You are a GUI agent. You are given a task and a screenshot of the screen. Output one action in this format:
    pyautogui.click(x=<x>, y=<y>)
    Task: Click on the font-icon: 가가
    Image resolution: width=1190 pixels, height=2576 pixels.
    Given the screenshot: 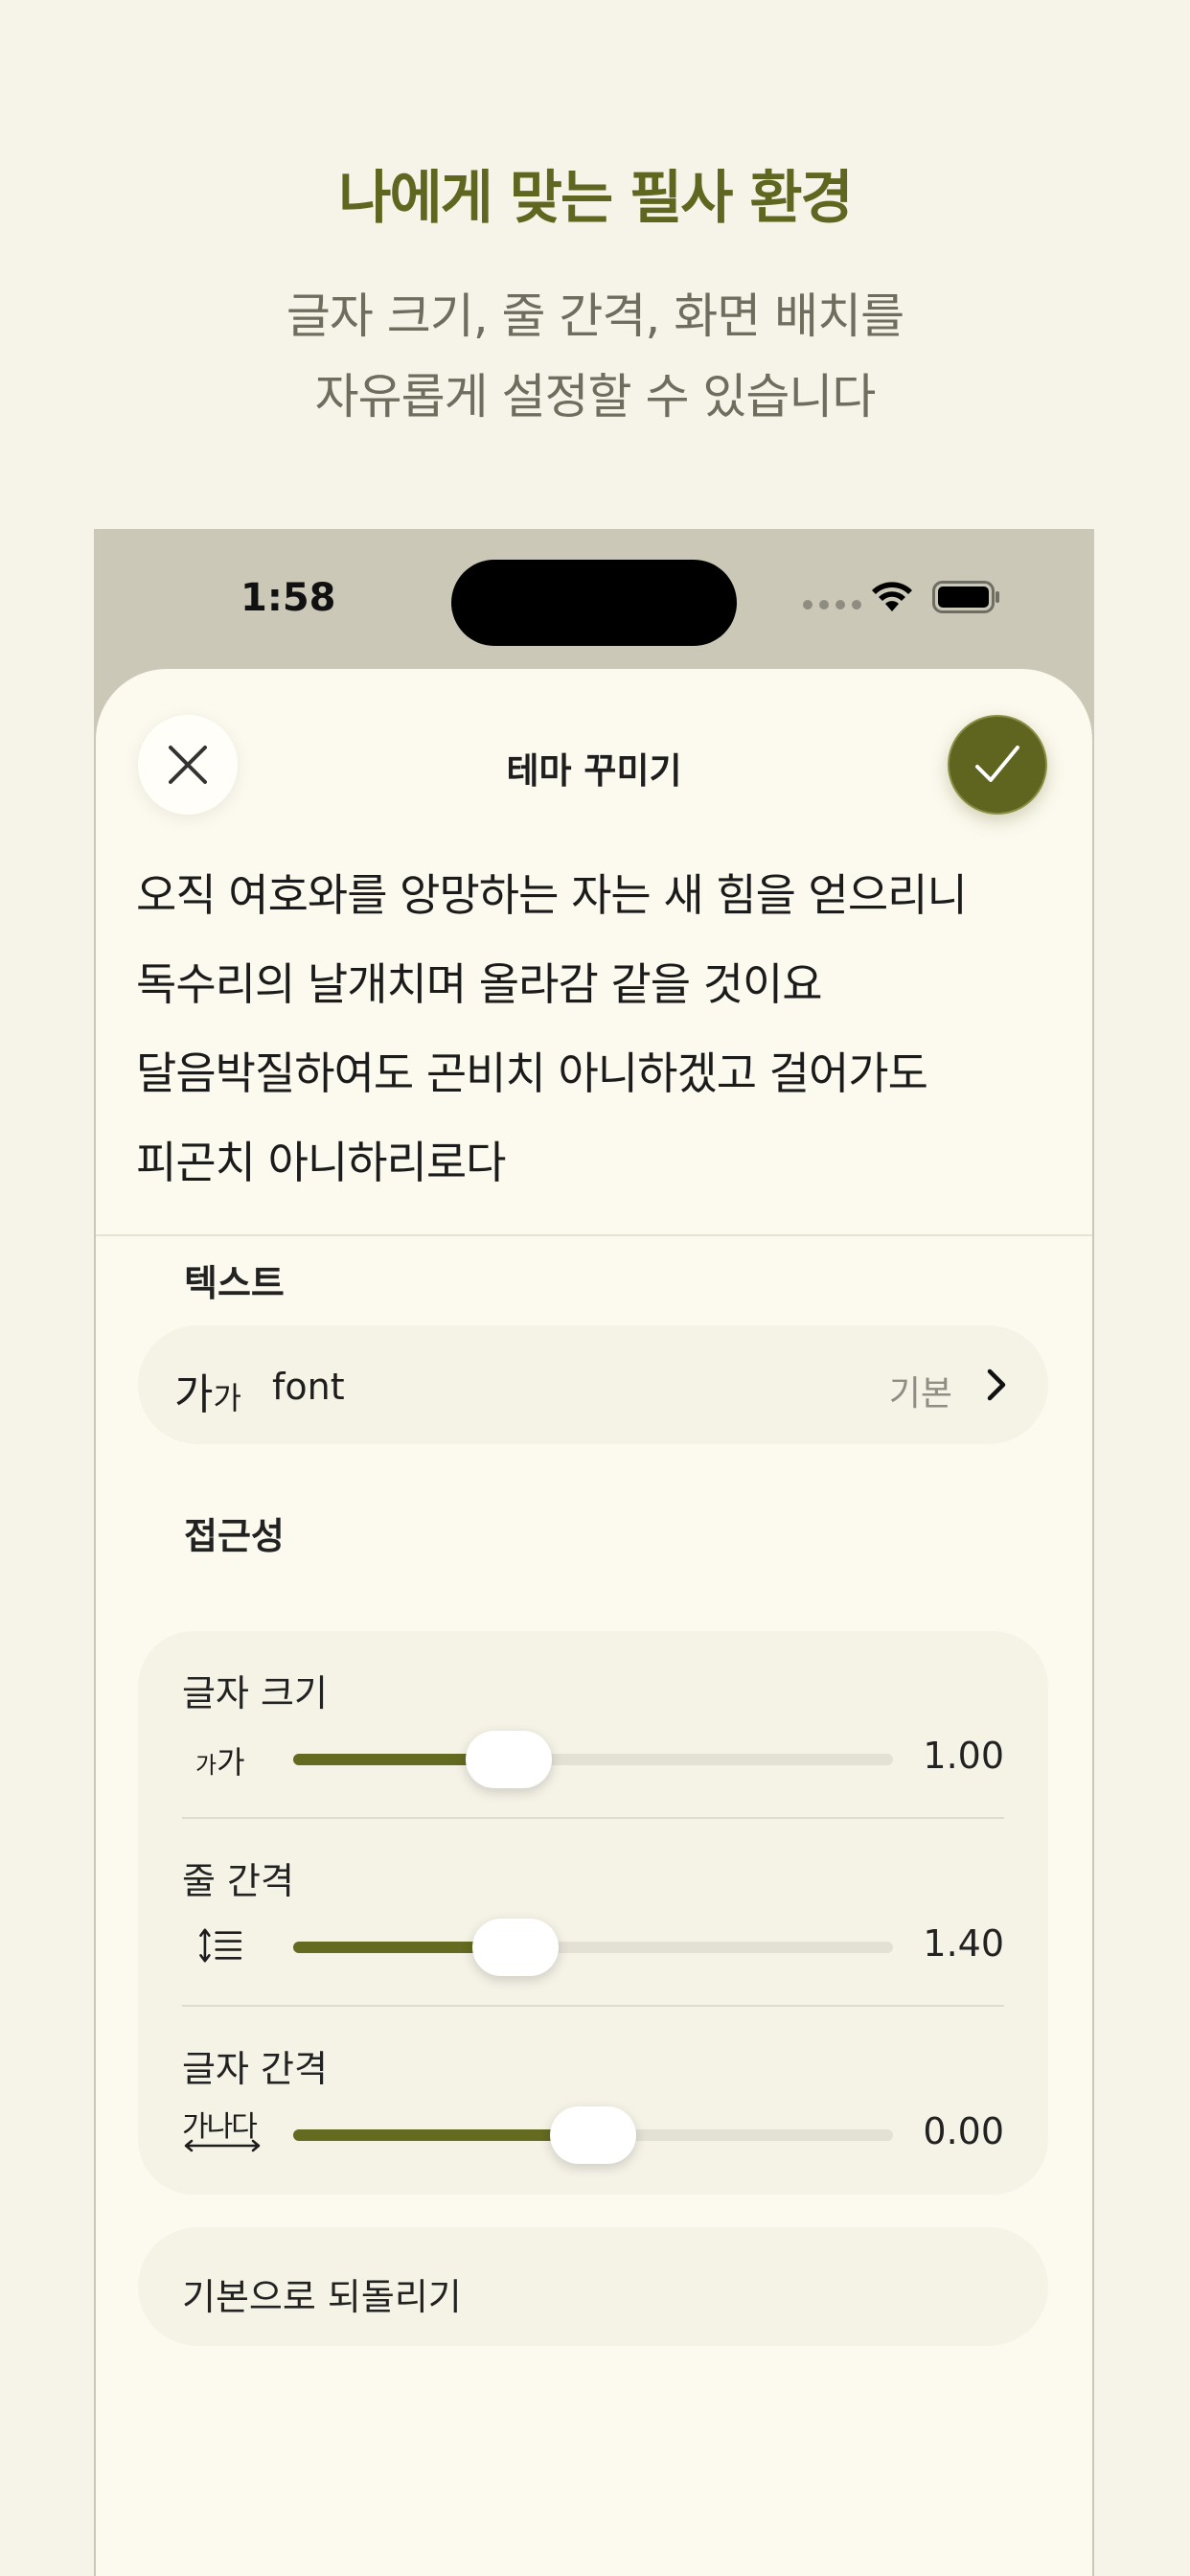 What is the action you would take?
    pyautogui.click(x=207, y=1394)
    